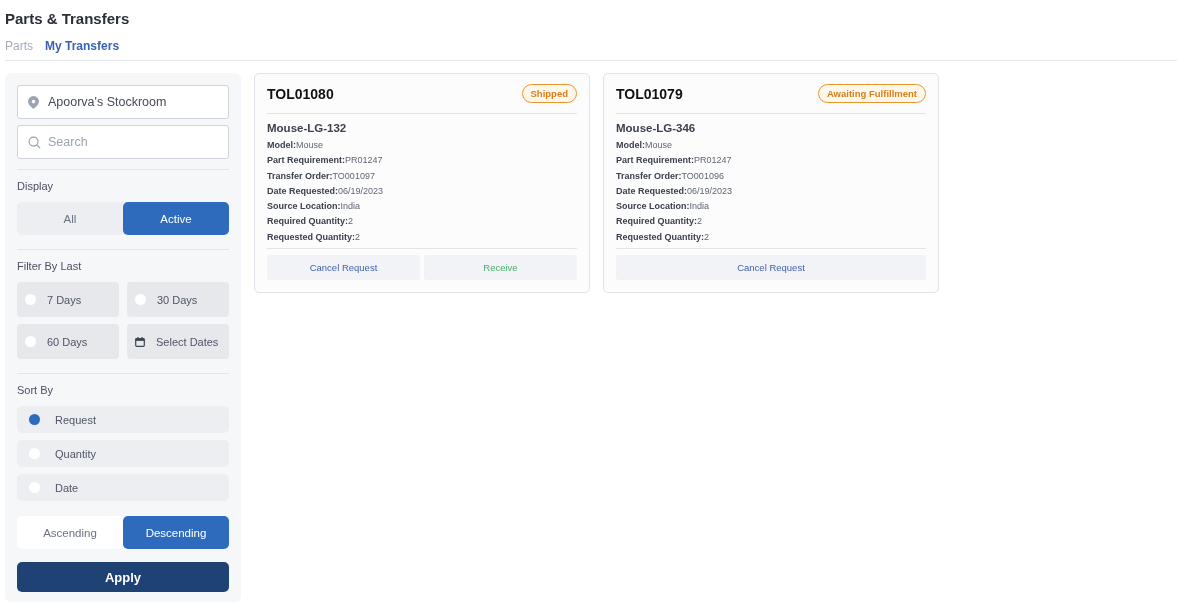 This screenshot has height=612, width=1178. I want to click on tab: My Transfers, so click(82, 46).